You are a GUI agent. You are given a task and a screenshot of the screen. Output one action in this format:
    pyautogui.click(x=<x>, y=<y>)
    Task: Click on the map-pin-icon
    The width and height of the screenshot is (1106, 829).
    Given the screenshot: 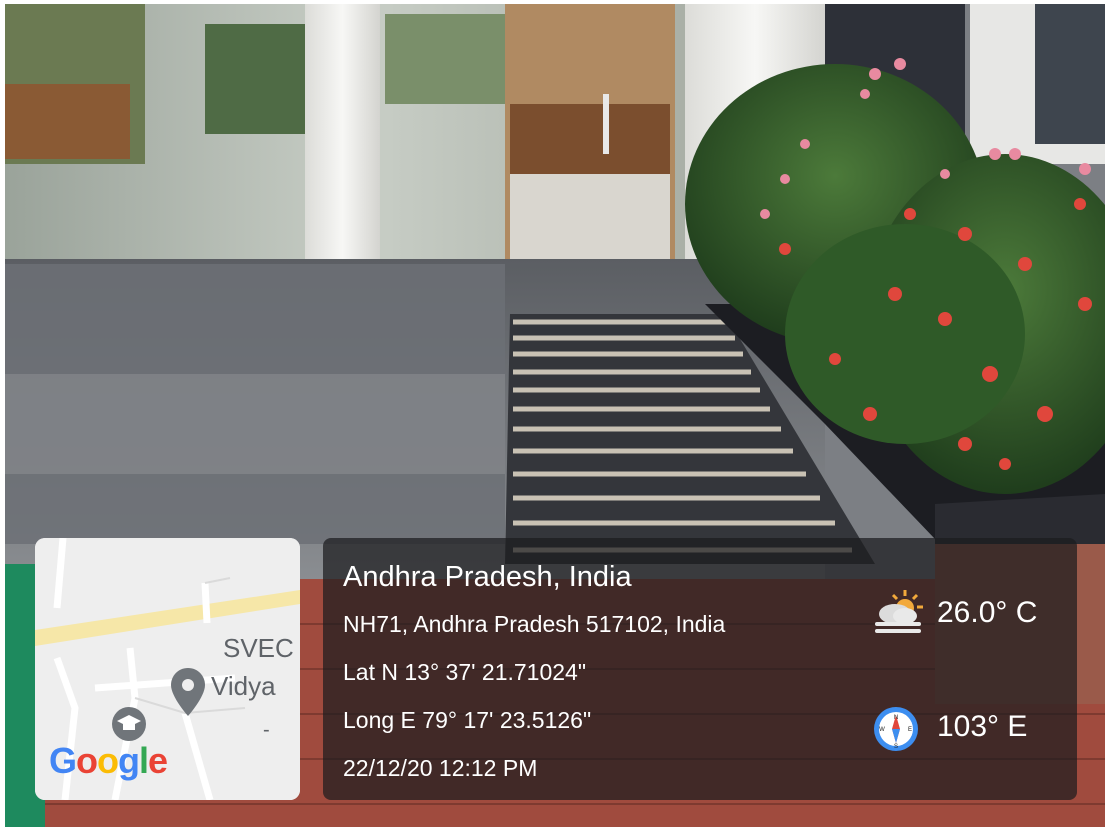 What is the action you would take?
    pyautogui.click(x=188, y=692)
    